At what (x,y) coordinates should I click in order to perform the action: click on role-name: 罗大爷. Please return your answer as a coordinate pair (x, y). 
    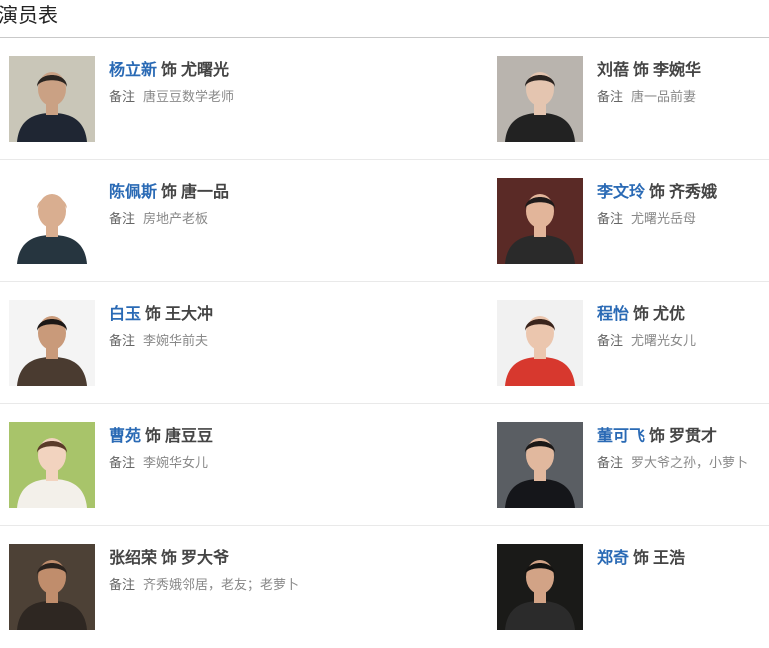
    Looking at the image, I should click on (205, 557).